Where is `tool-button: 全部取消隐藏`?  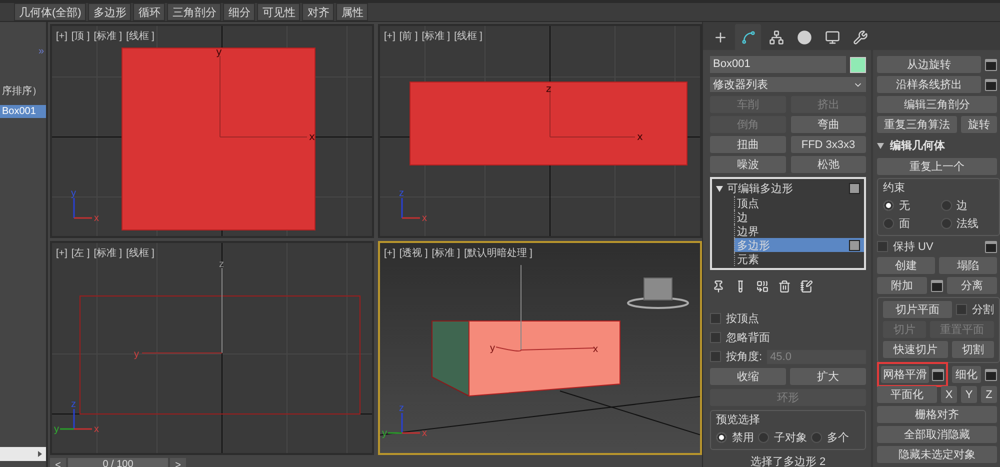
tool-button: 全部取消隐藏 is located at coordinates (937, 434).